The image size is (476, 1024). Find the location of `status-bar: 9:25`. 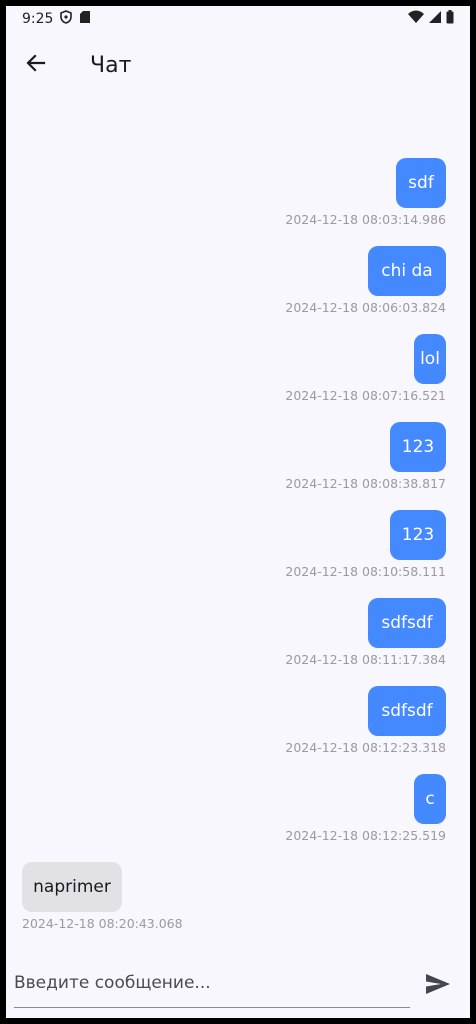

status-bar: 9:25 is located at coordinates (238, 19).